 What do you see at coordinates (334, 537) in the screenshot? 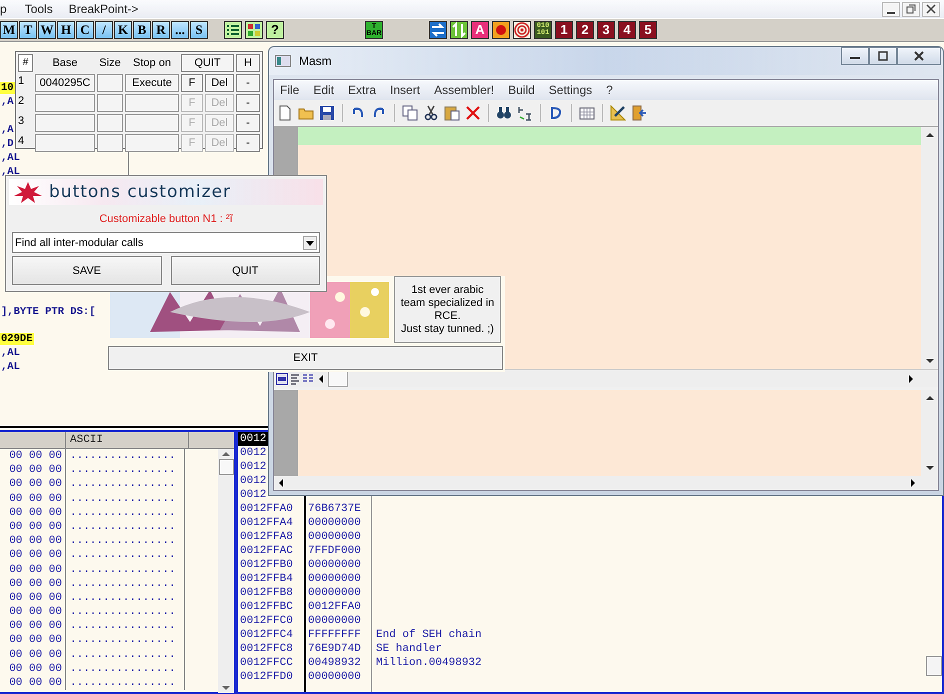
I see `stack-value: 00000000` at bounding box center [334, 537].